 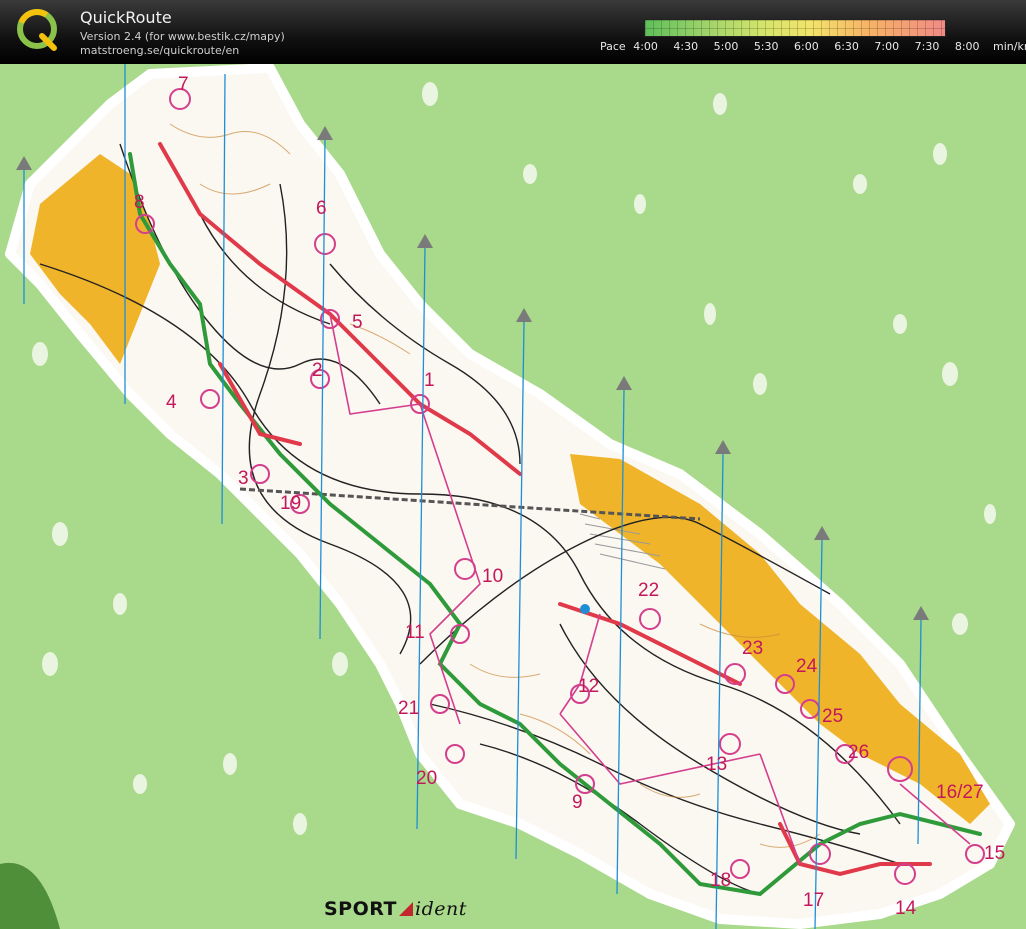 I want to click on control-number: 19, so click(x=290, y=503).